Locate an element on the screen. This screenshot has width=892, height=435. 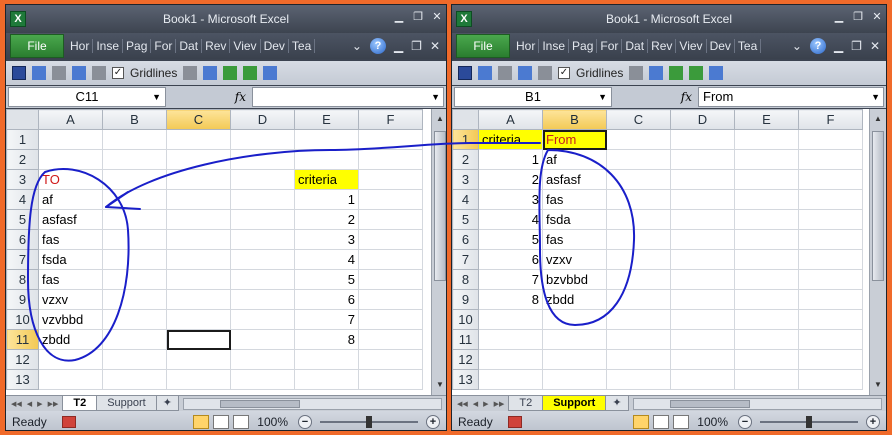
cell-d3 is located at coordinates (262, 179).